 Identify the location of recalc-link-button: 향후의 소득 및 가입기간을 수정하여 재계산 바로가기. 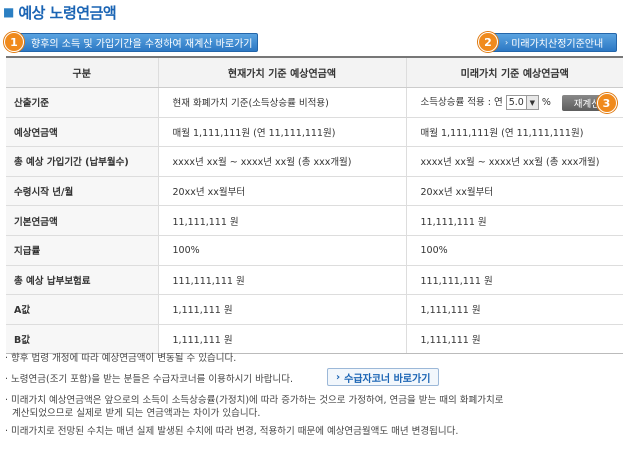
(136, 42).